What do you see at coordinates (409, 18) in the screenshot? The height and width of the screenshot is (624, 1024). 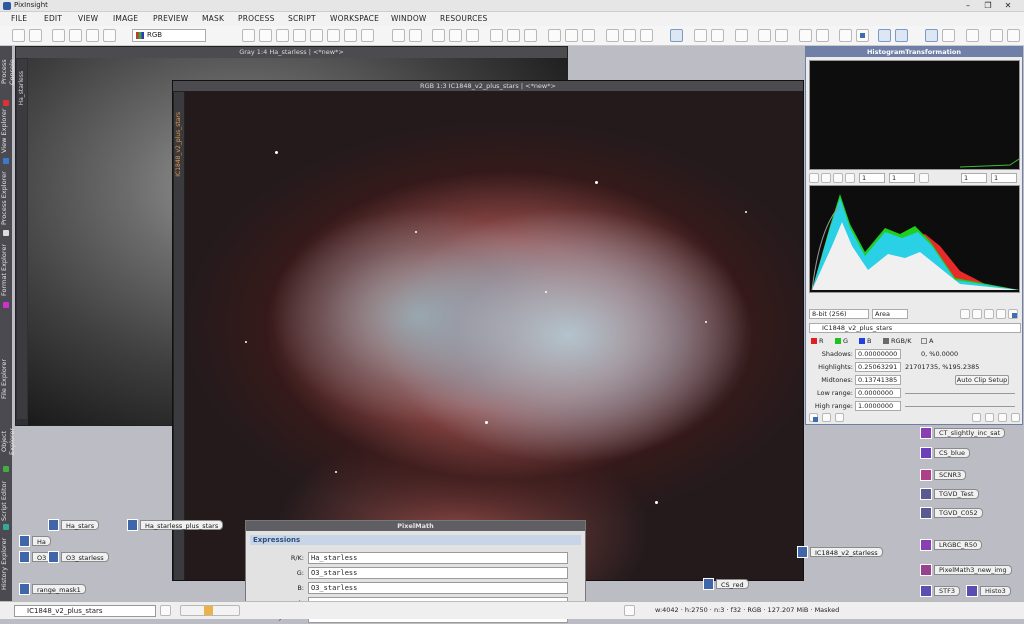 I see `menu-window: WINDOW` at bounding box center [409, 18].